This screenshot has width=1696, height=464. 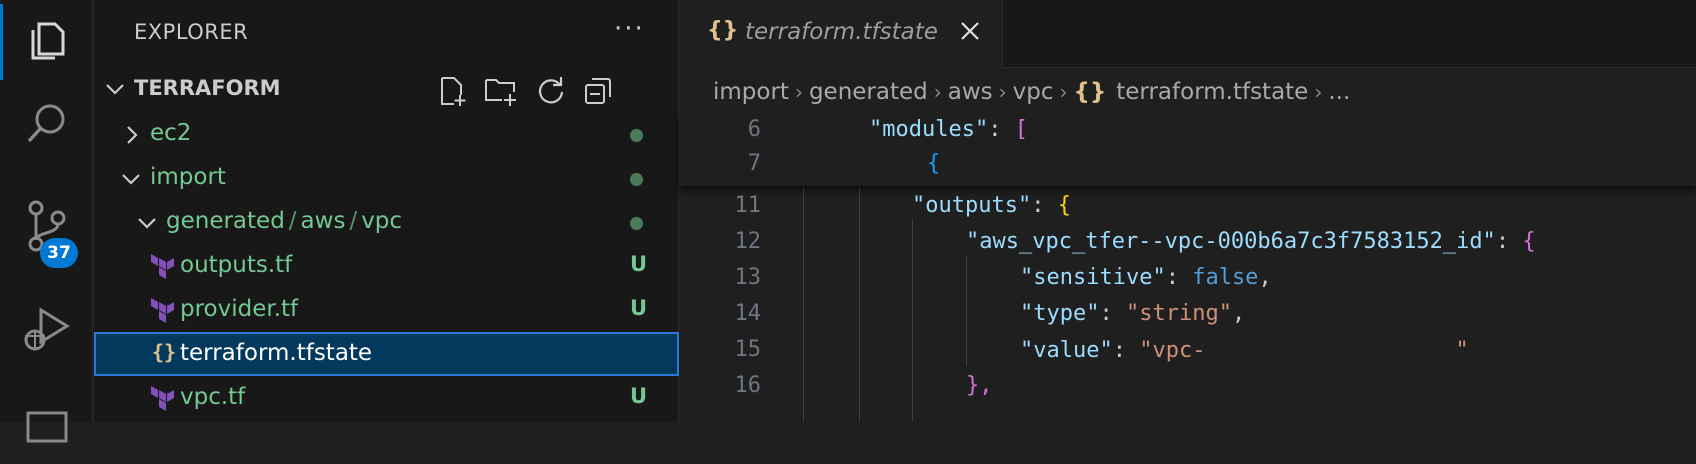 I want to click on new-folder-icon, so click(x=500, y=92).